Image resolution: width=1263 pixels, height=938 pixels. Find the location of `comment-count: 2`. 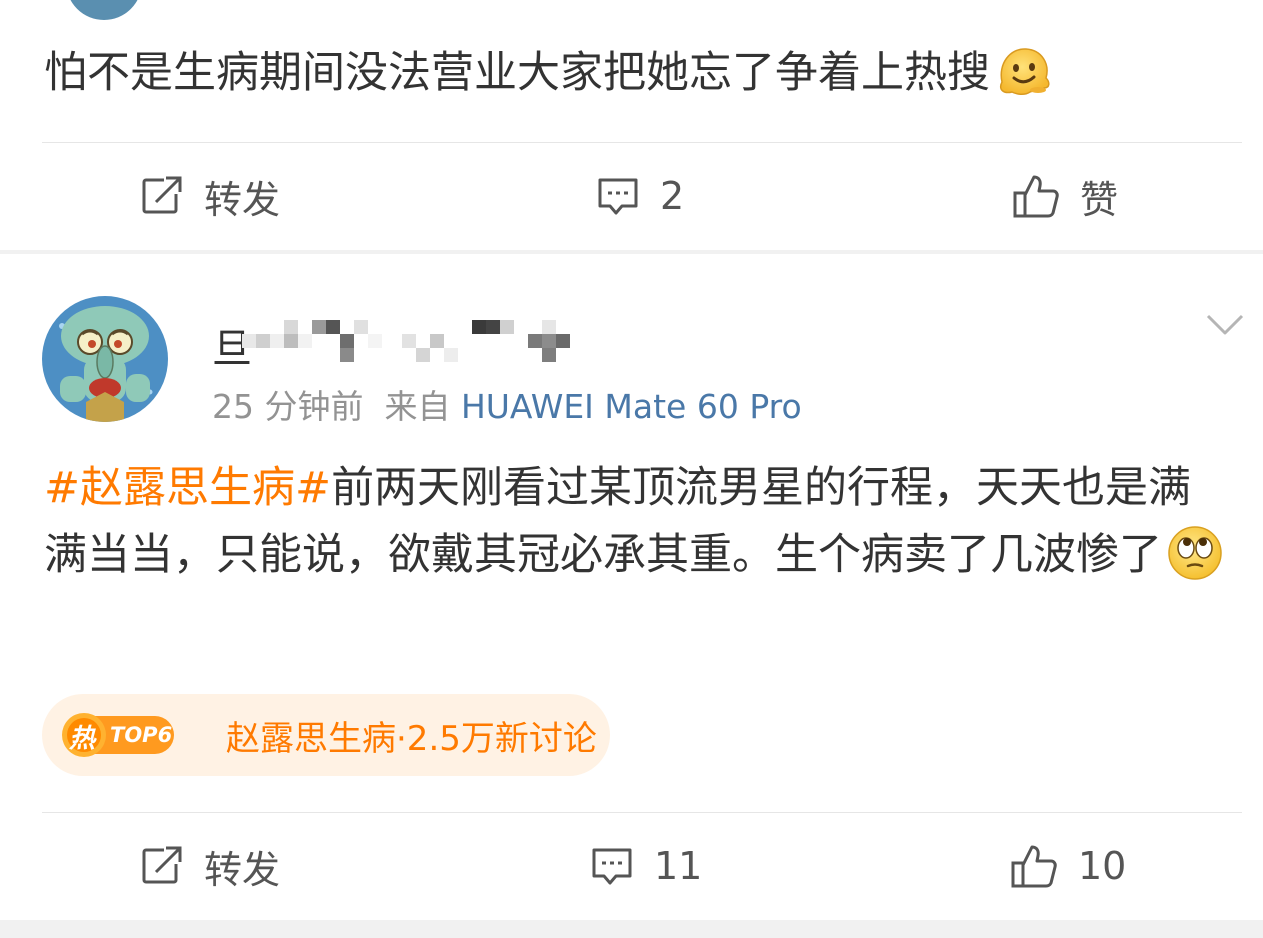

comment-count: 2 is located at coordinates (672, 196).